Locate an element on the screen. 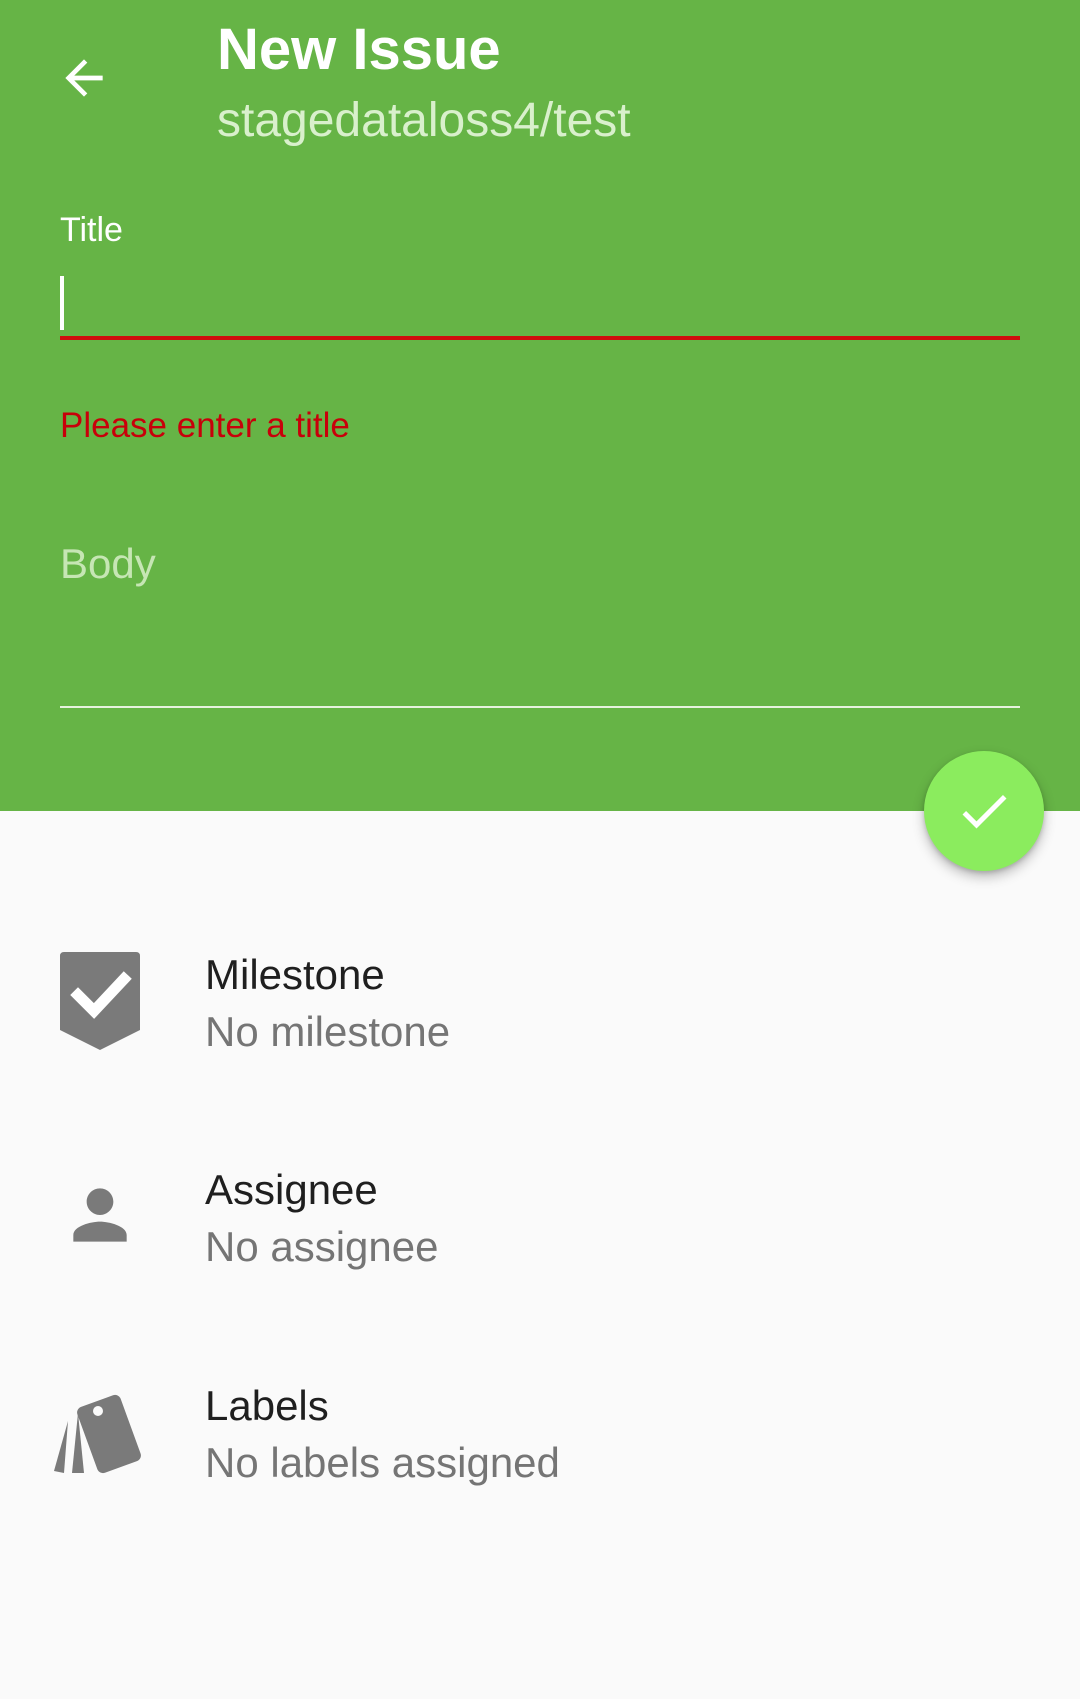 The image size is (1080, 1699). submit-issue-button is located at coordinates (984, 811).